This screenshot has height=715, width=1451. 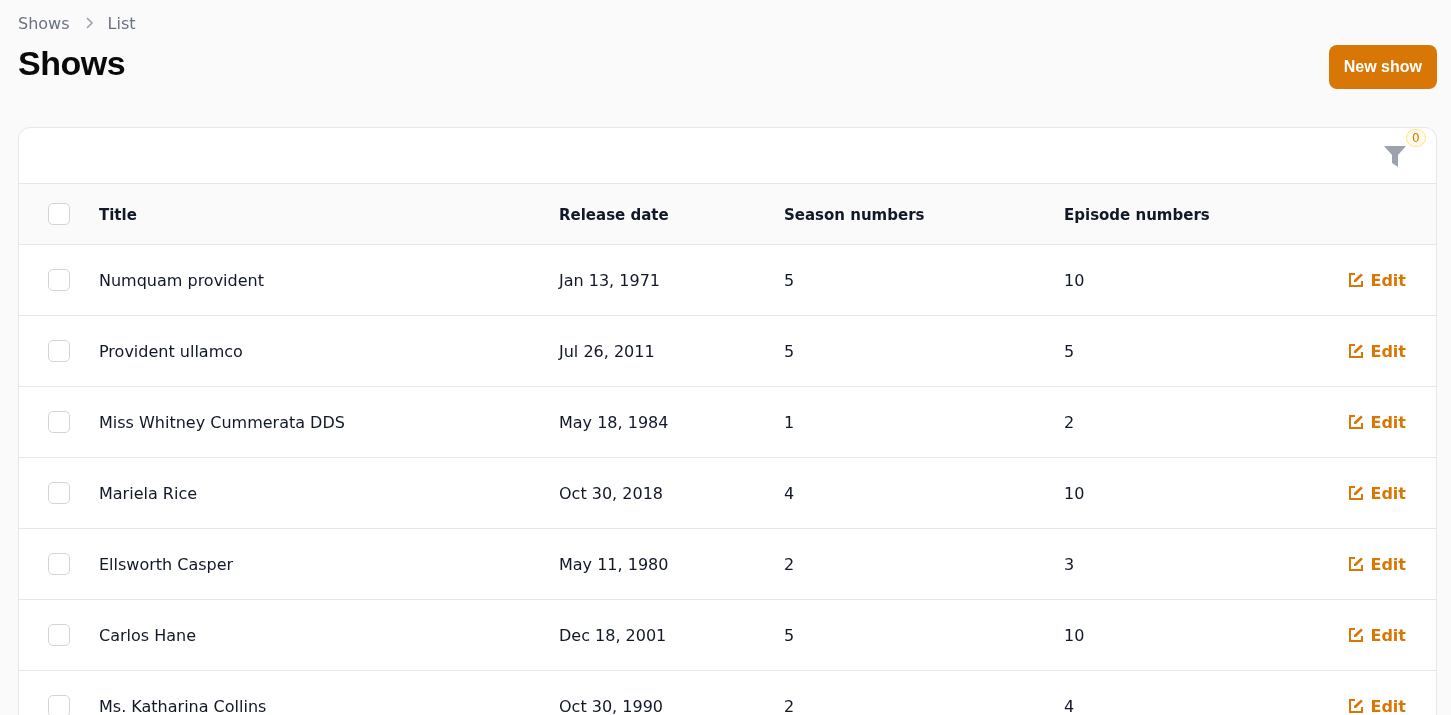 I want to click on table-cell: Jul 26, 2011, so click(x=607, y=351).